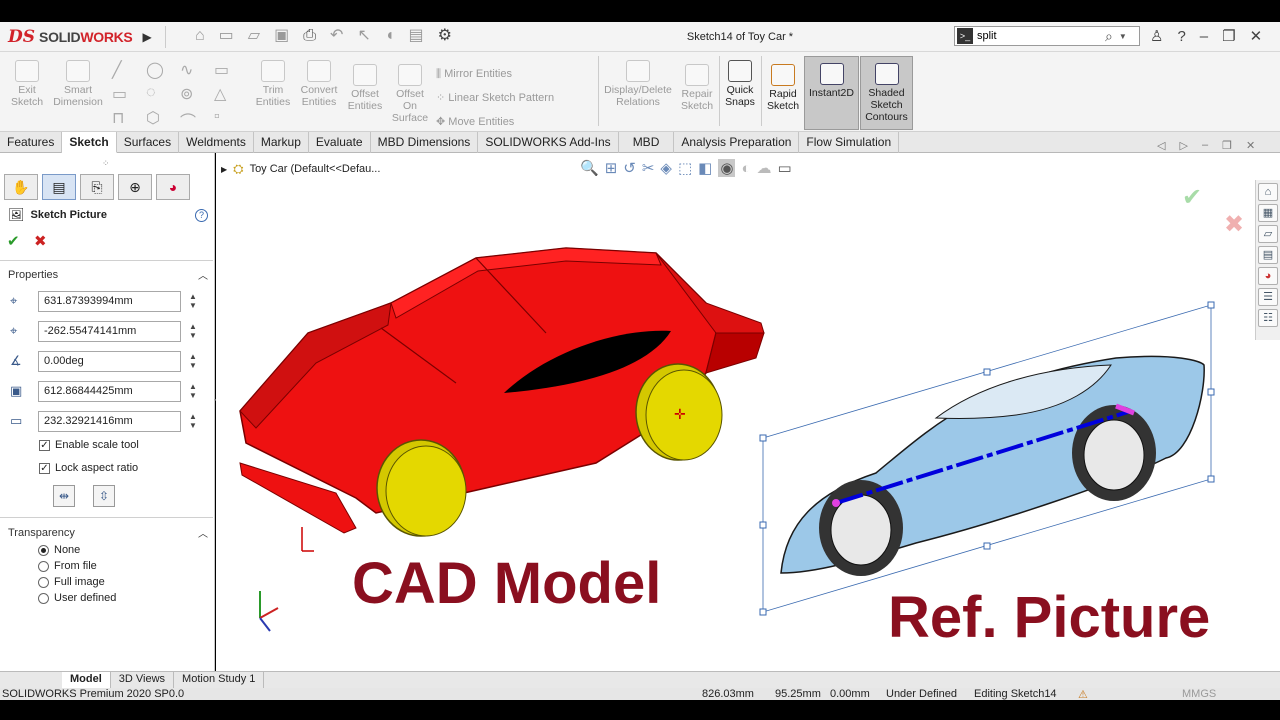  I want to click on ellipse-icon: ⊚, so click(195, 94).